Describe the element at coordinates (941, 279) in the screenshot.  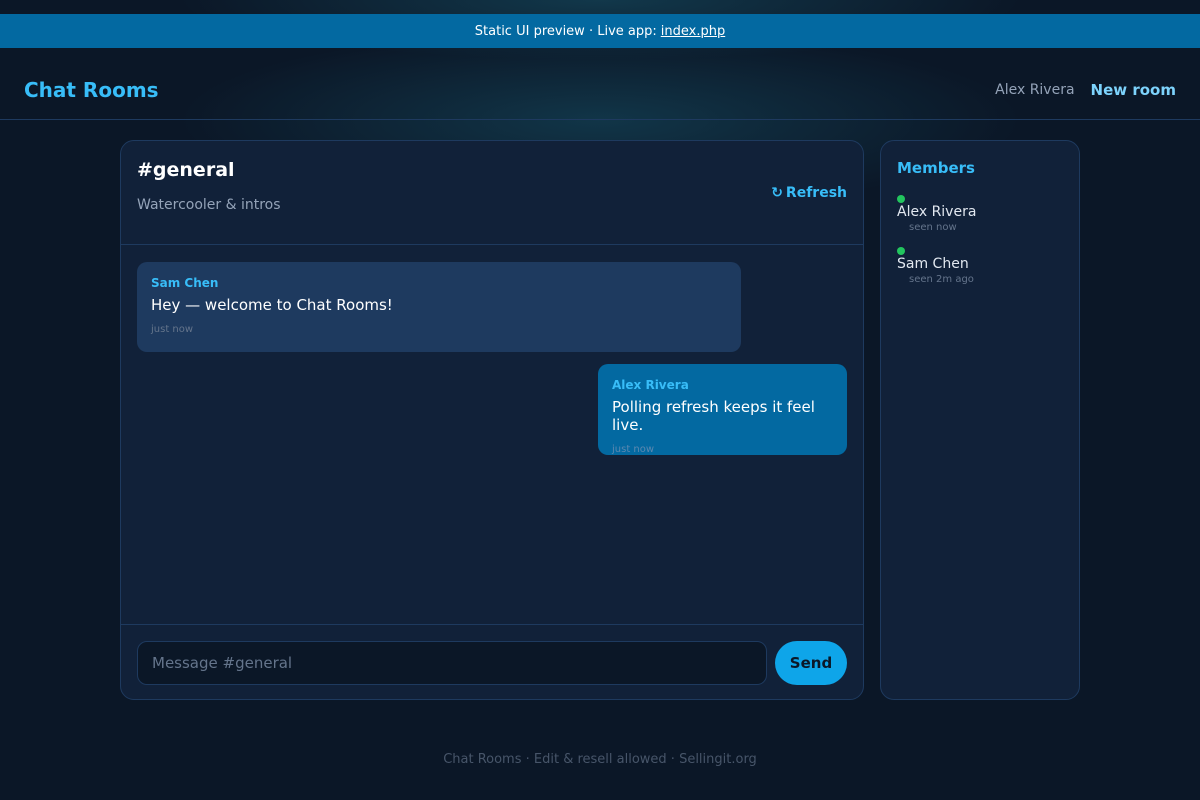
I see `member-seen: seen 2m ago` at that location.